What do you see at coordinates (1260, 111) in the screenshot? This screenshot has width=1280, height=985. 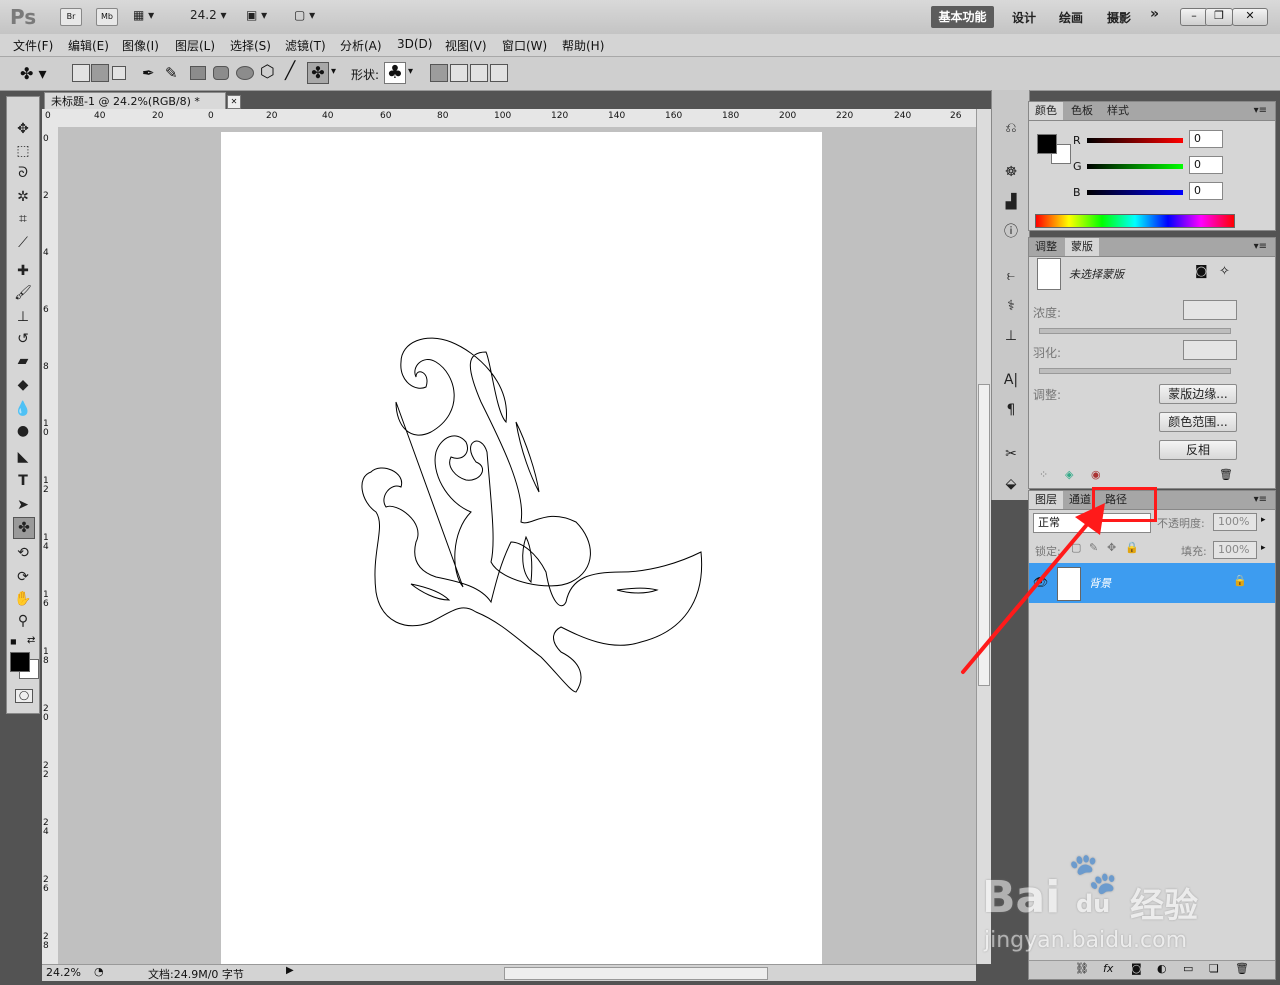 I see `panel-menu-icon: ▾≡` at bounding box center [1260, 111].